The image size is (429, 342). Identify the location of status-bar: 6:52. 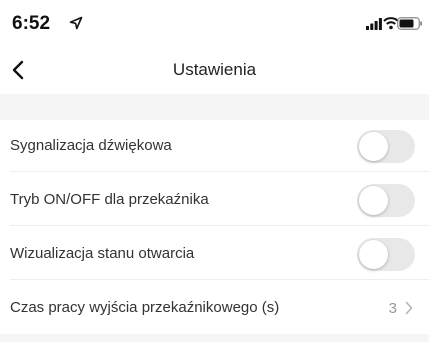
(214, 22).